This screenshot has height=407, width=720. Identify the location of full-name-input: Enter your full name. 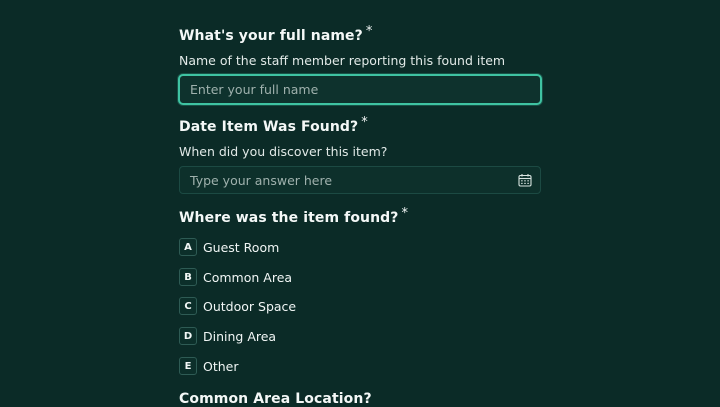
(360, 89).